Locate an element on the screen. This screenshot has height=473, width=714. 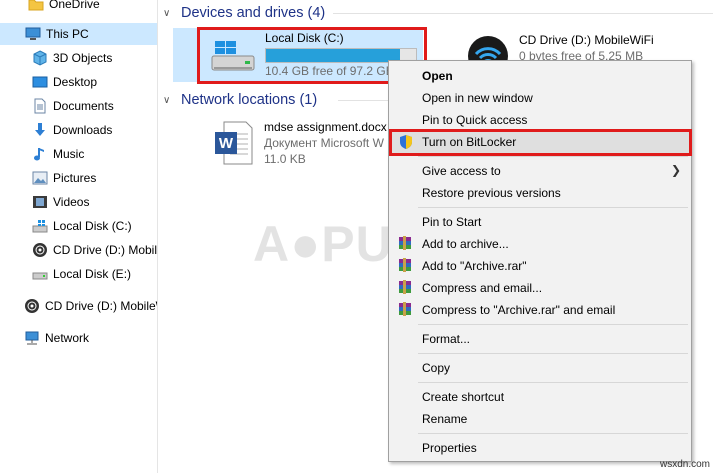
menu-item-rename: Rename is located at coordinates (540, 419).